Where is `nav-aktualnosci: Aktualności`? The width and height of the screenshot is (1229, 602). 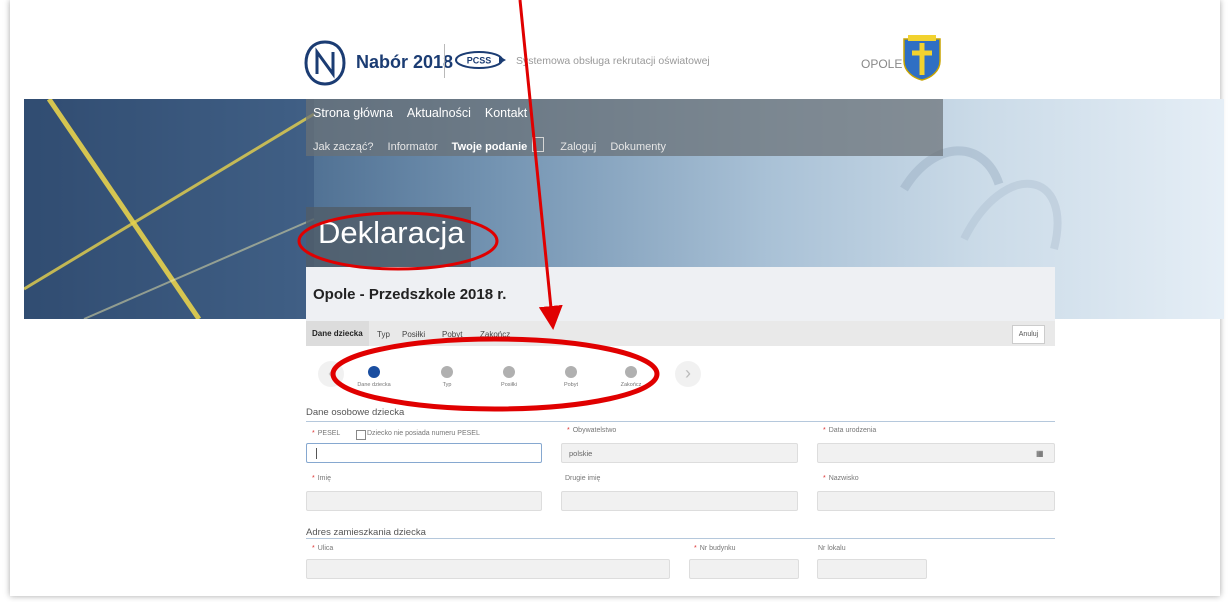
nav-aktualnosci: Aktualności is located at coordinates (439, 113).